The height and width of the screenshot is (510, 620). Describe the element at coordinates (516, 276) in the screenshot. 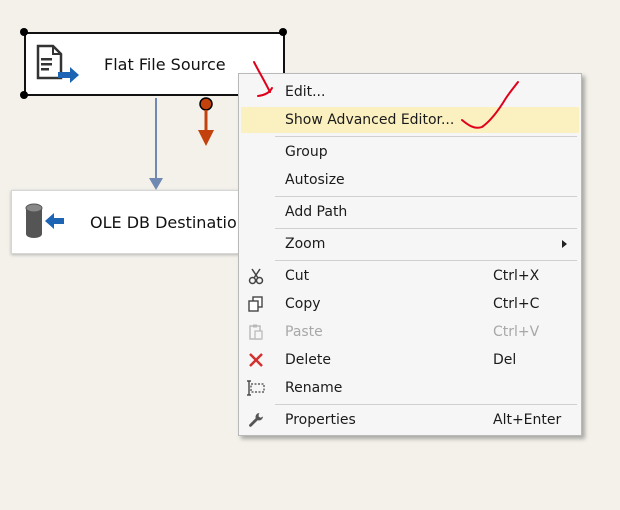

I see `menu-item-cut-shortcut: Ctrl+X` at that location.